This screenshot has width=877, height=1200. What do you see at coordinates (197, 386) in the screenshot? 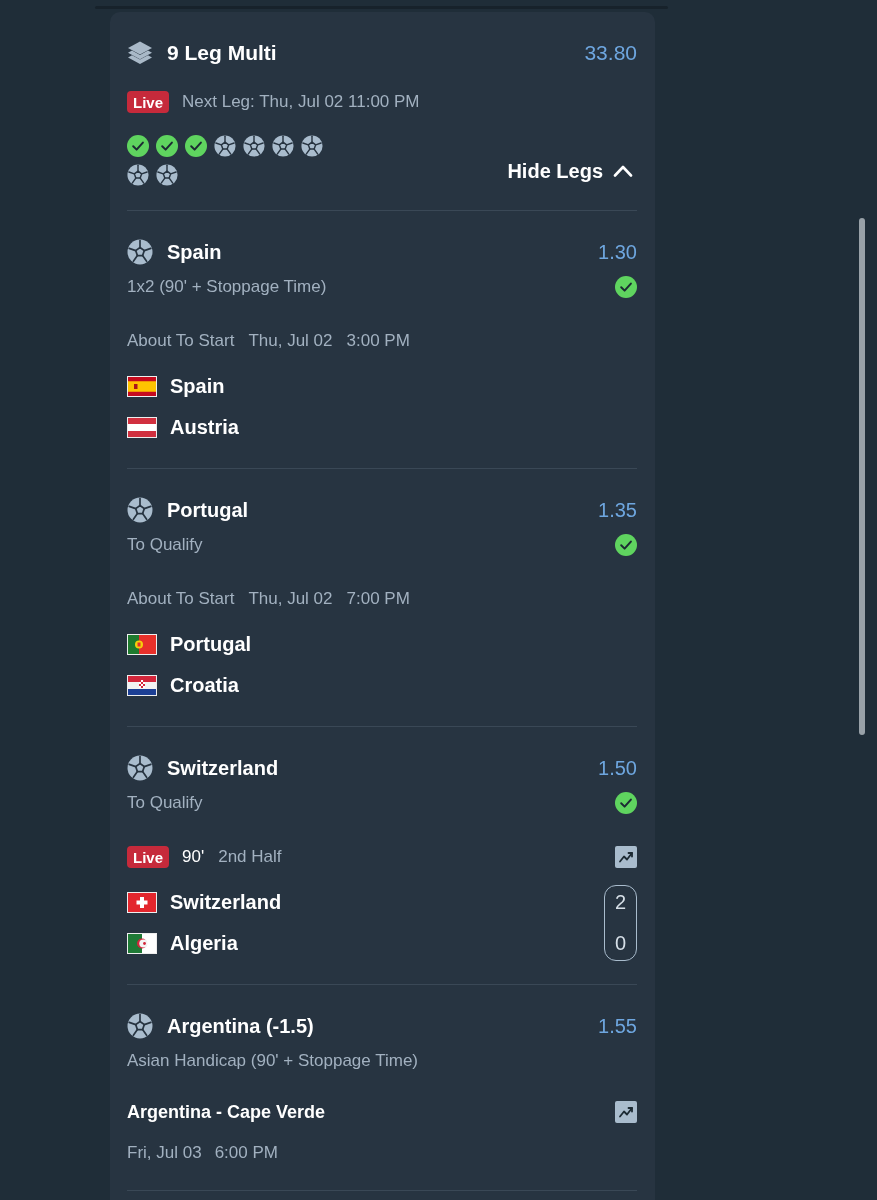
I see `team-name: Spain` at bounding box center [197, 386].